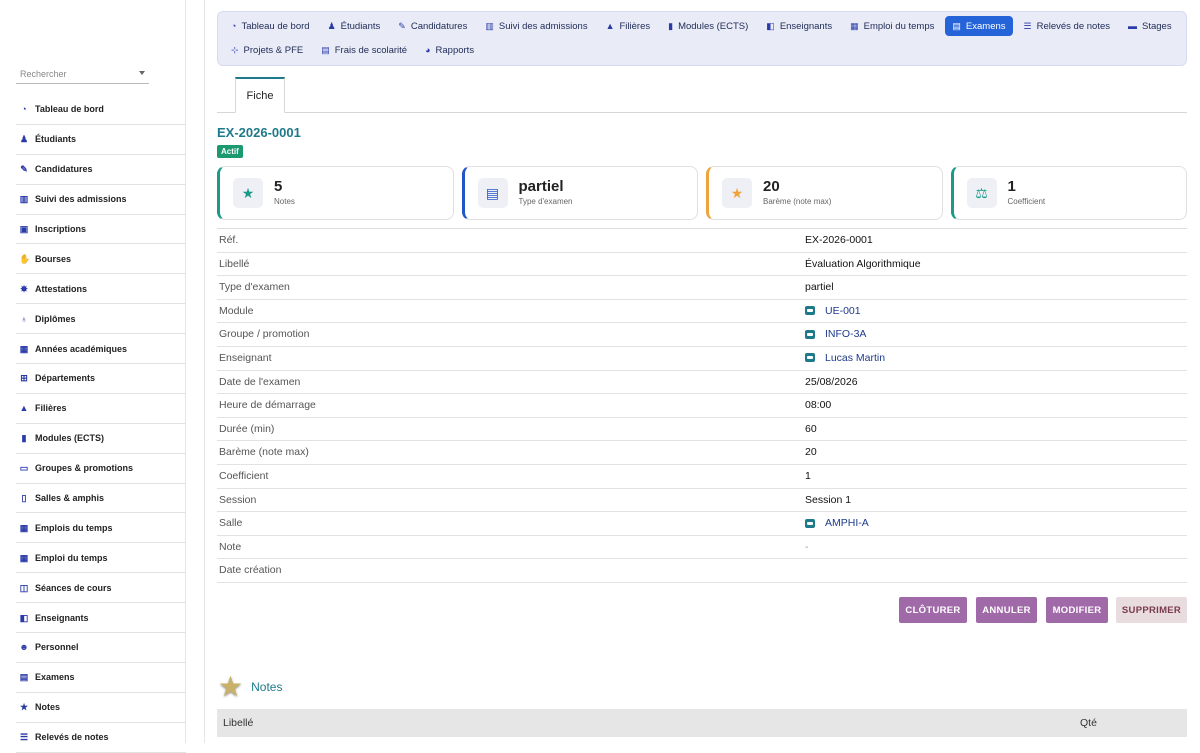 The image size is (1200, 753). I want to click on column-header-qte: Qté, so click(1088, 723).